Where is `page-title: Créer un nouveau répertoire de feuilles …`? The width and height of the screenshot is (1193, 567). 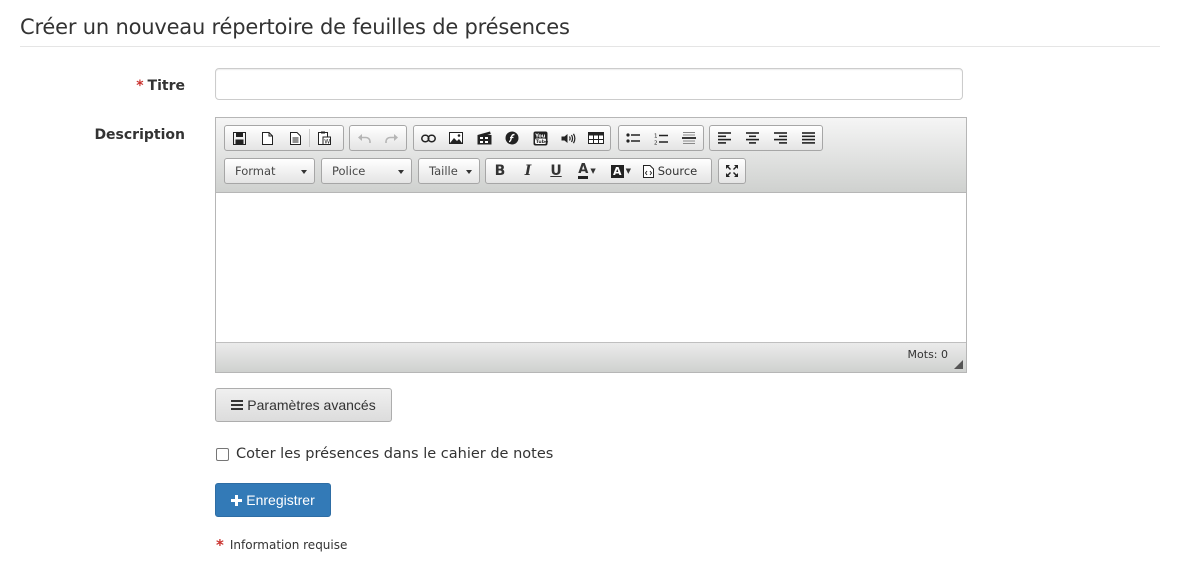
page-title: Créer un nouveau répertoire de feuilles … is located at coordinates (295, 27).